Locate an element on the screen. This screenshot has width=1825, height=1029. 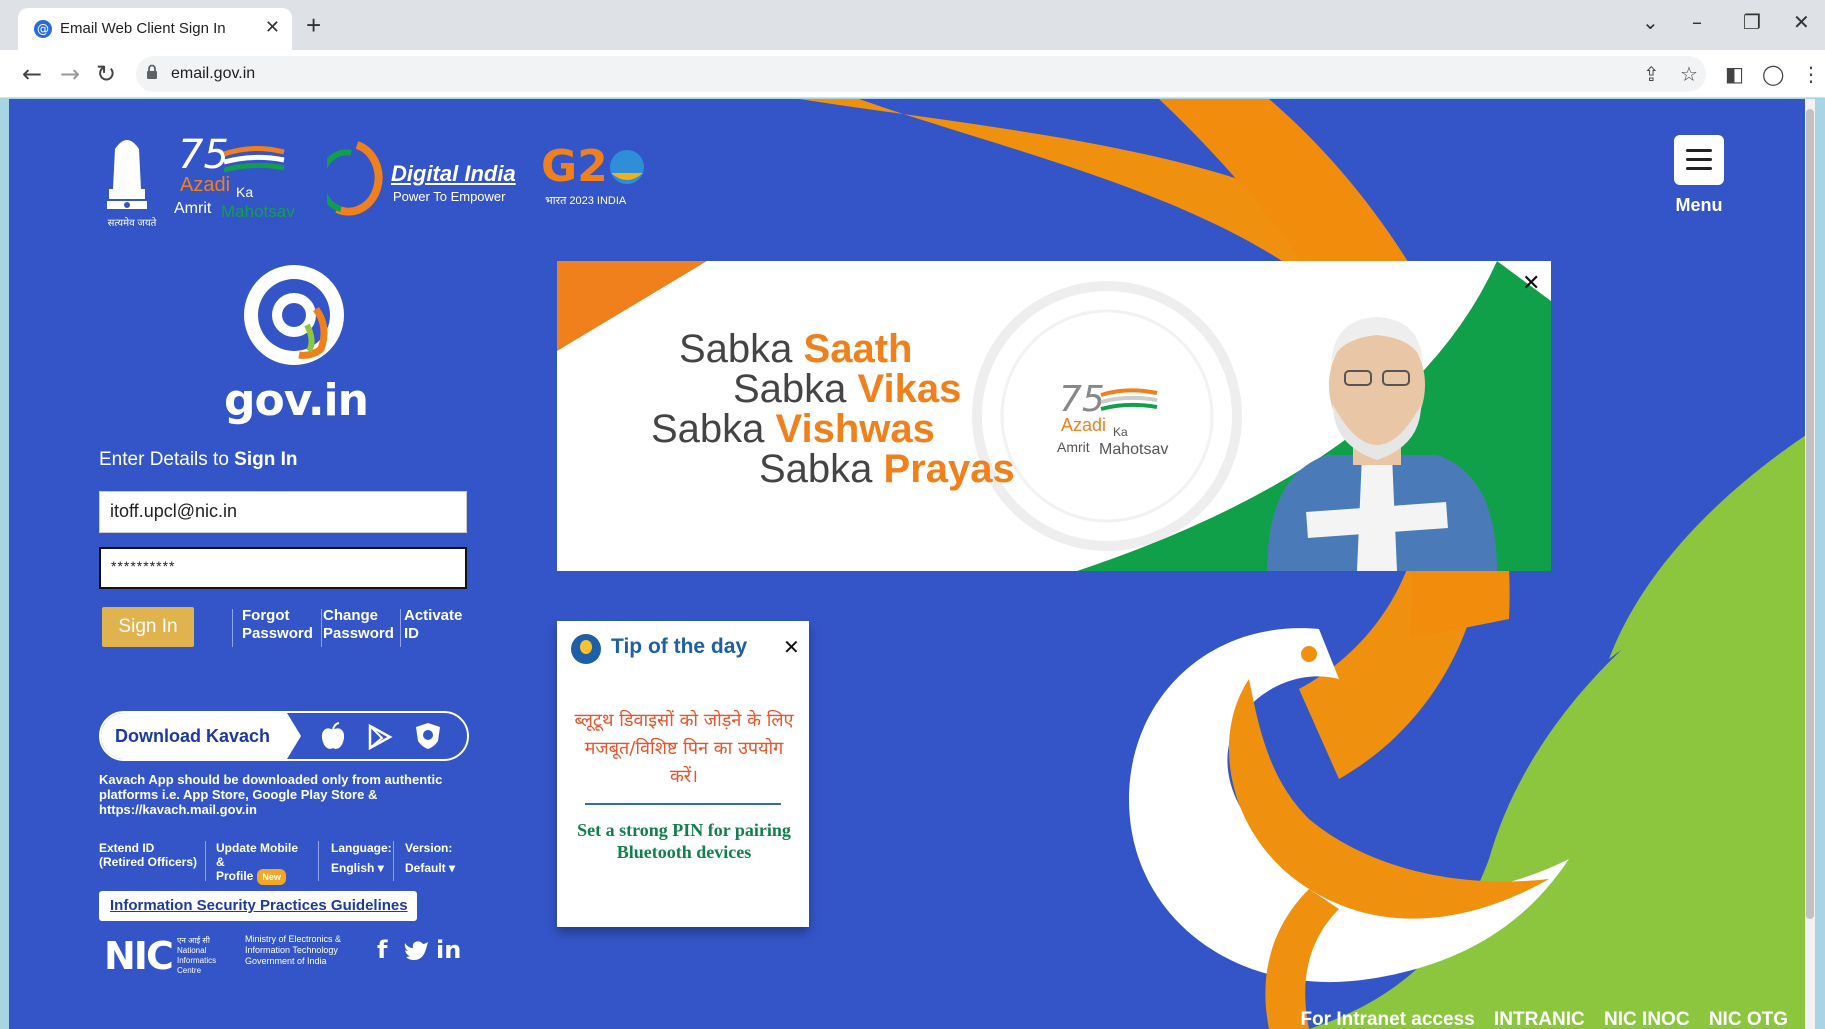
meity-line2: Information Technology is located at coordinates (291, 950).